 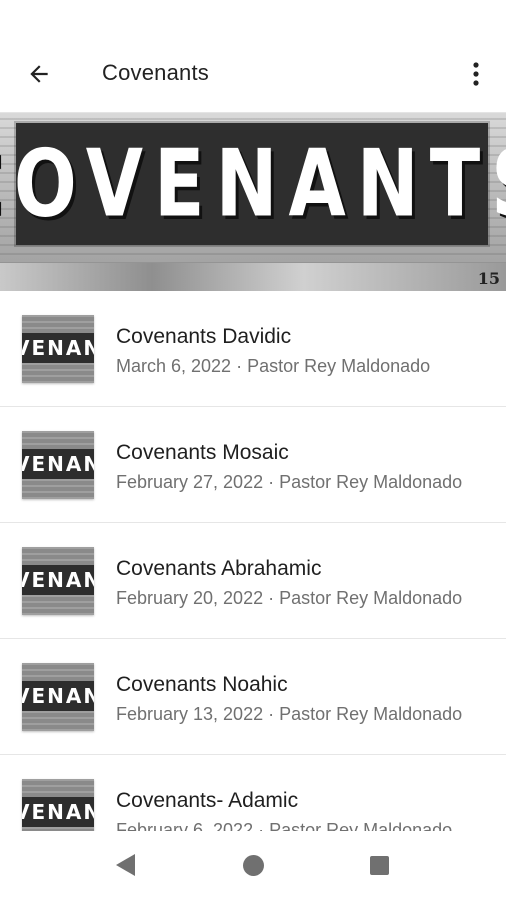 I want to click on more-vert-icon, so click(x=476, y=74).